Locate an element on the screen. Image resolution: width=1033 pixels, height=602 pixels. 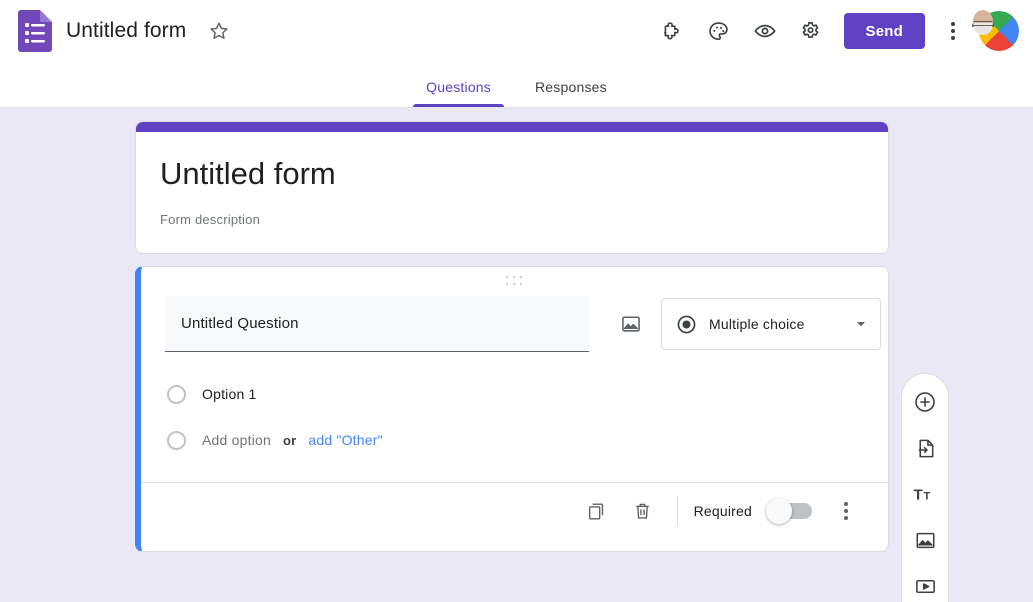
form-tabs: Questions Responses is located at coordinates (516, 85).